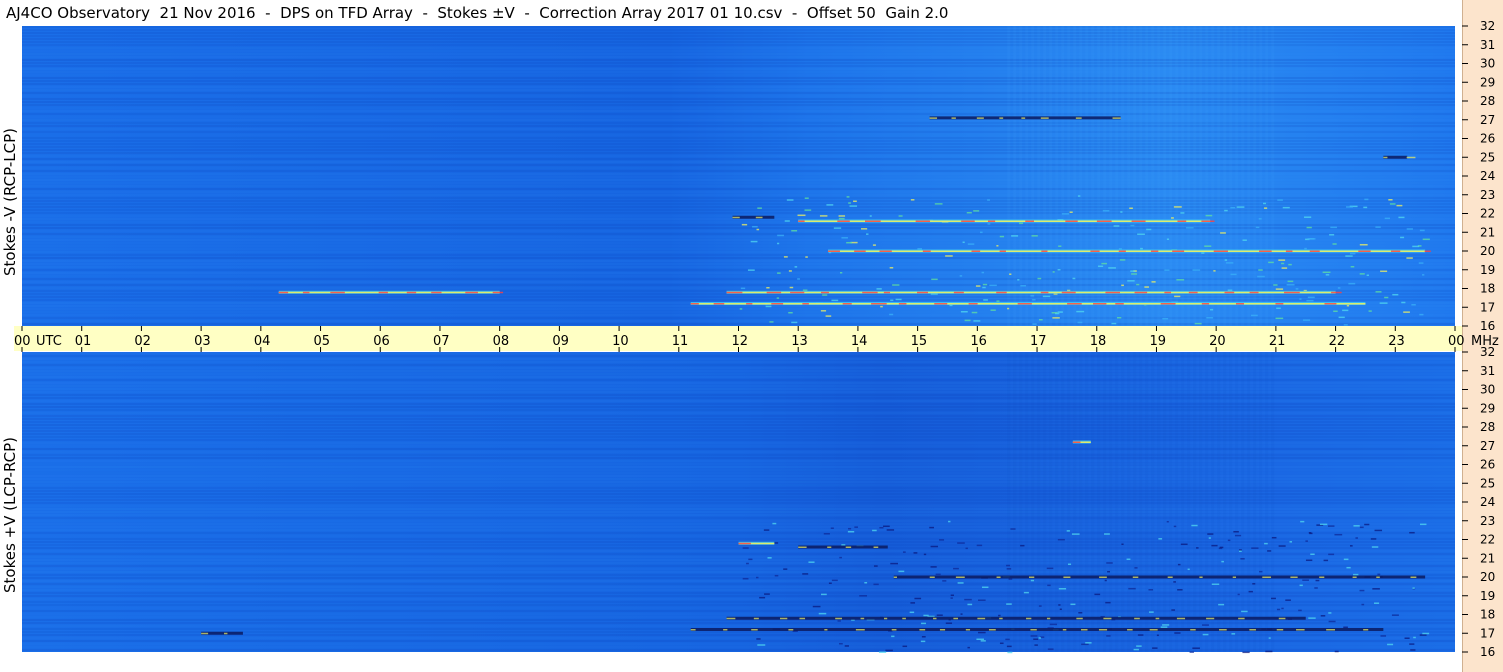  What do you see at coordinates (859, 341) in the screenshot?
I see `time-tick-label: 14` at bounding box center [859, 341].